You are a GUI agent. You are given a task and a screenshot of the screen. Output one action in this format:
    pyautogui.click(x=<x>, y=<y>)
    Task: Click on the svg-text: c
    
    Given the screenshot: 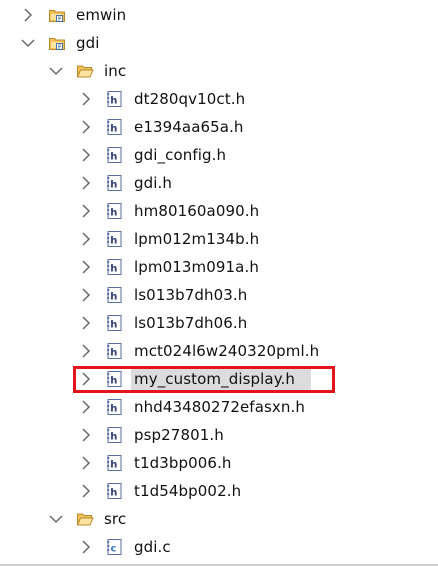 What is the action you would take?
    pyautogui.click(x=114, y=549)
    